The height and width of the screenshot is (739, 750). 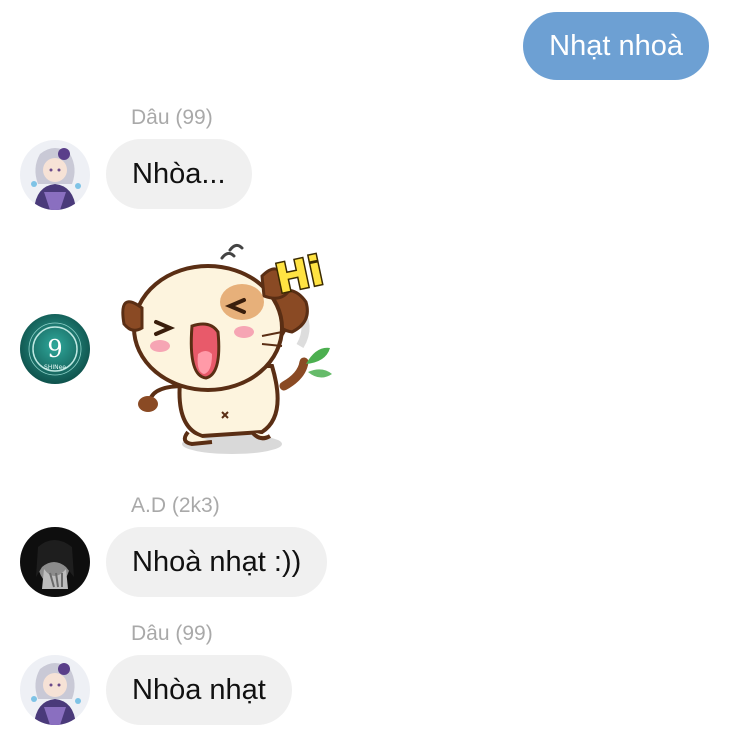 I want to click on incoming-message-bubble: Nhoà nhạt :)), so click(x=217, y=562).